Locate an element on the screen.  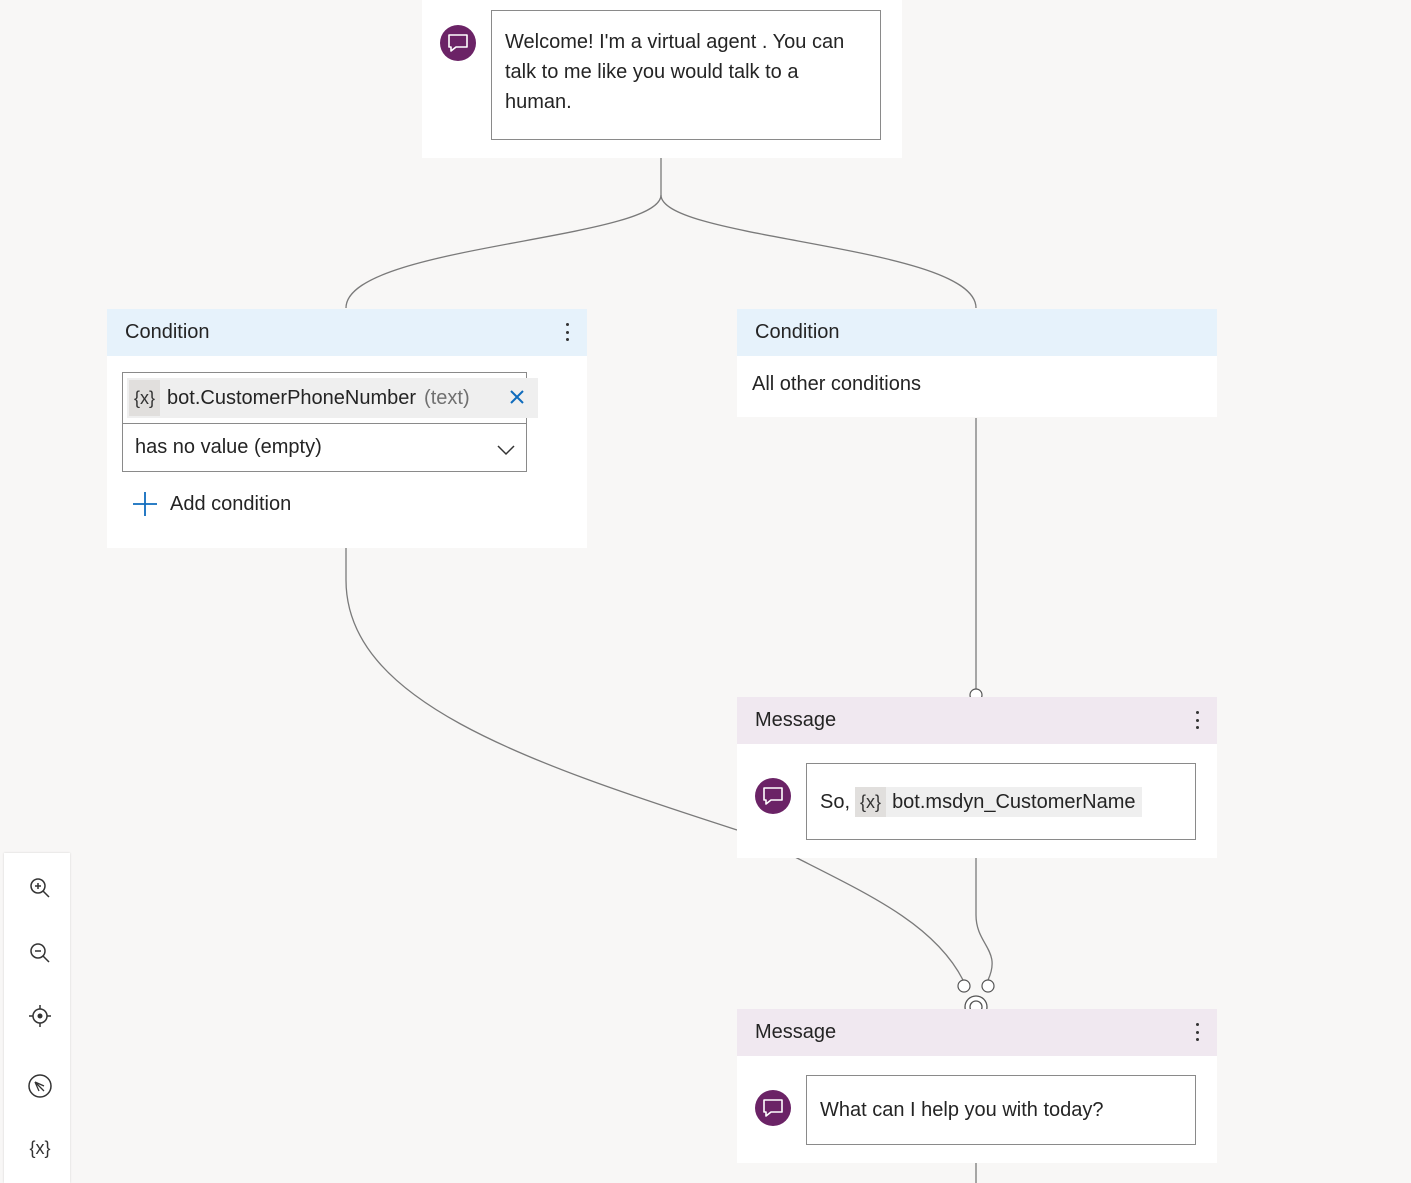
message-node-2: Message What can I help you with today? is located at coordinates (977, 1086).